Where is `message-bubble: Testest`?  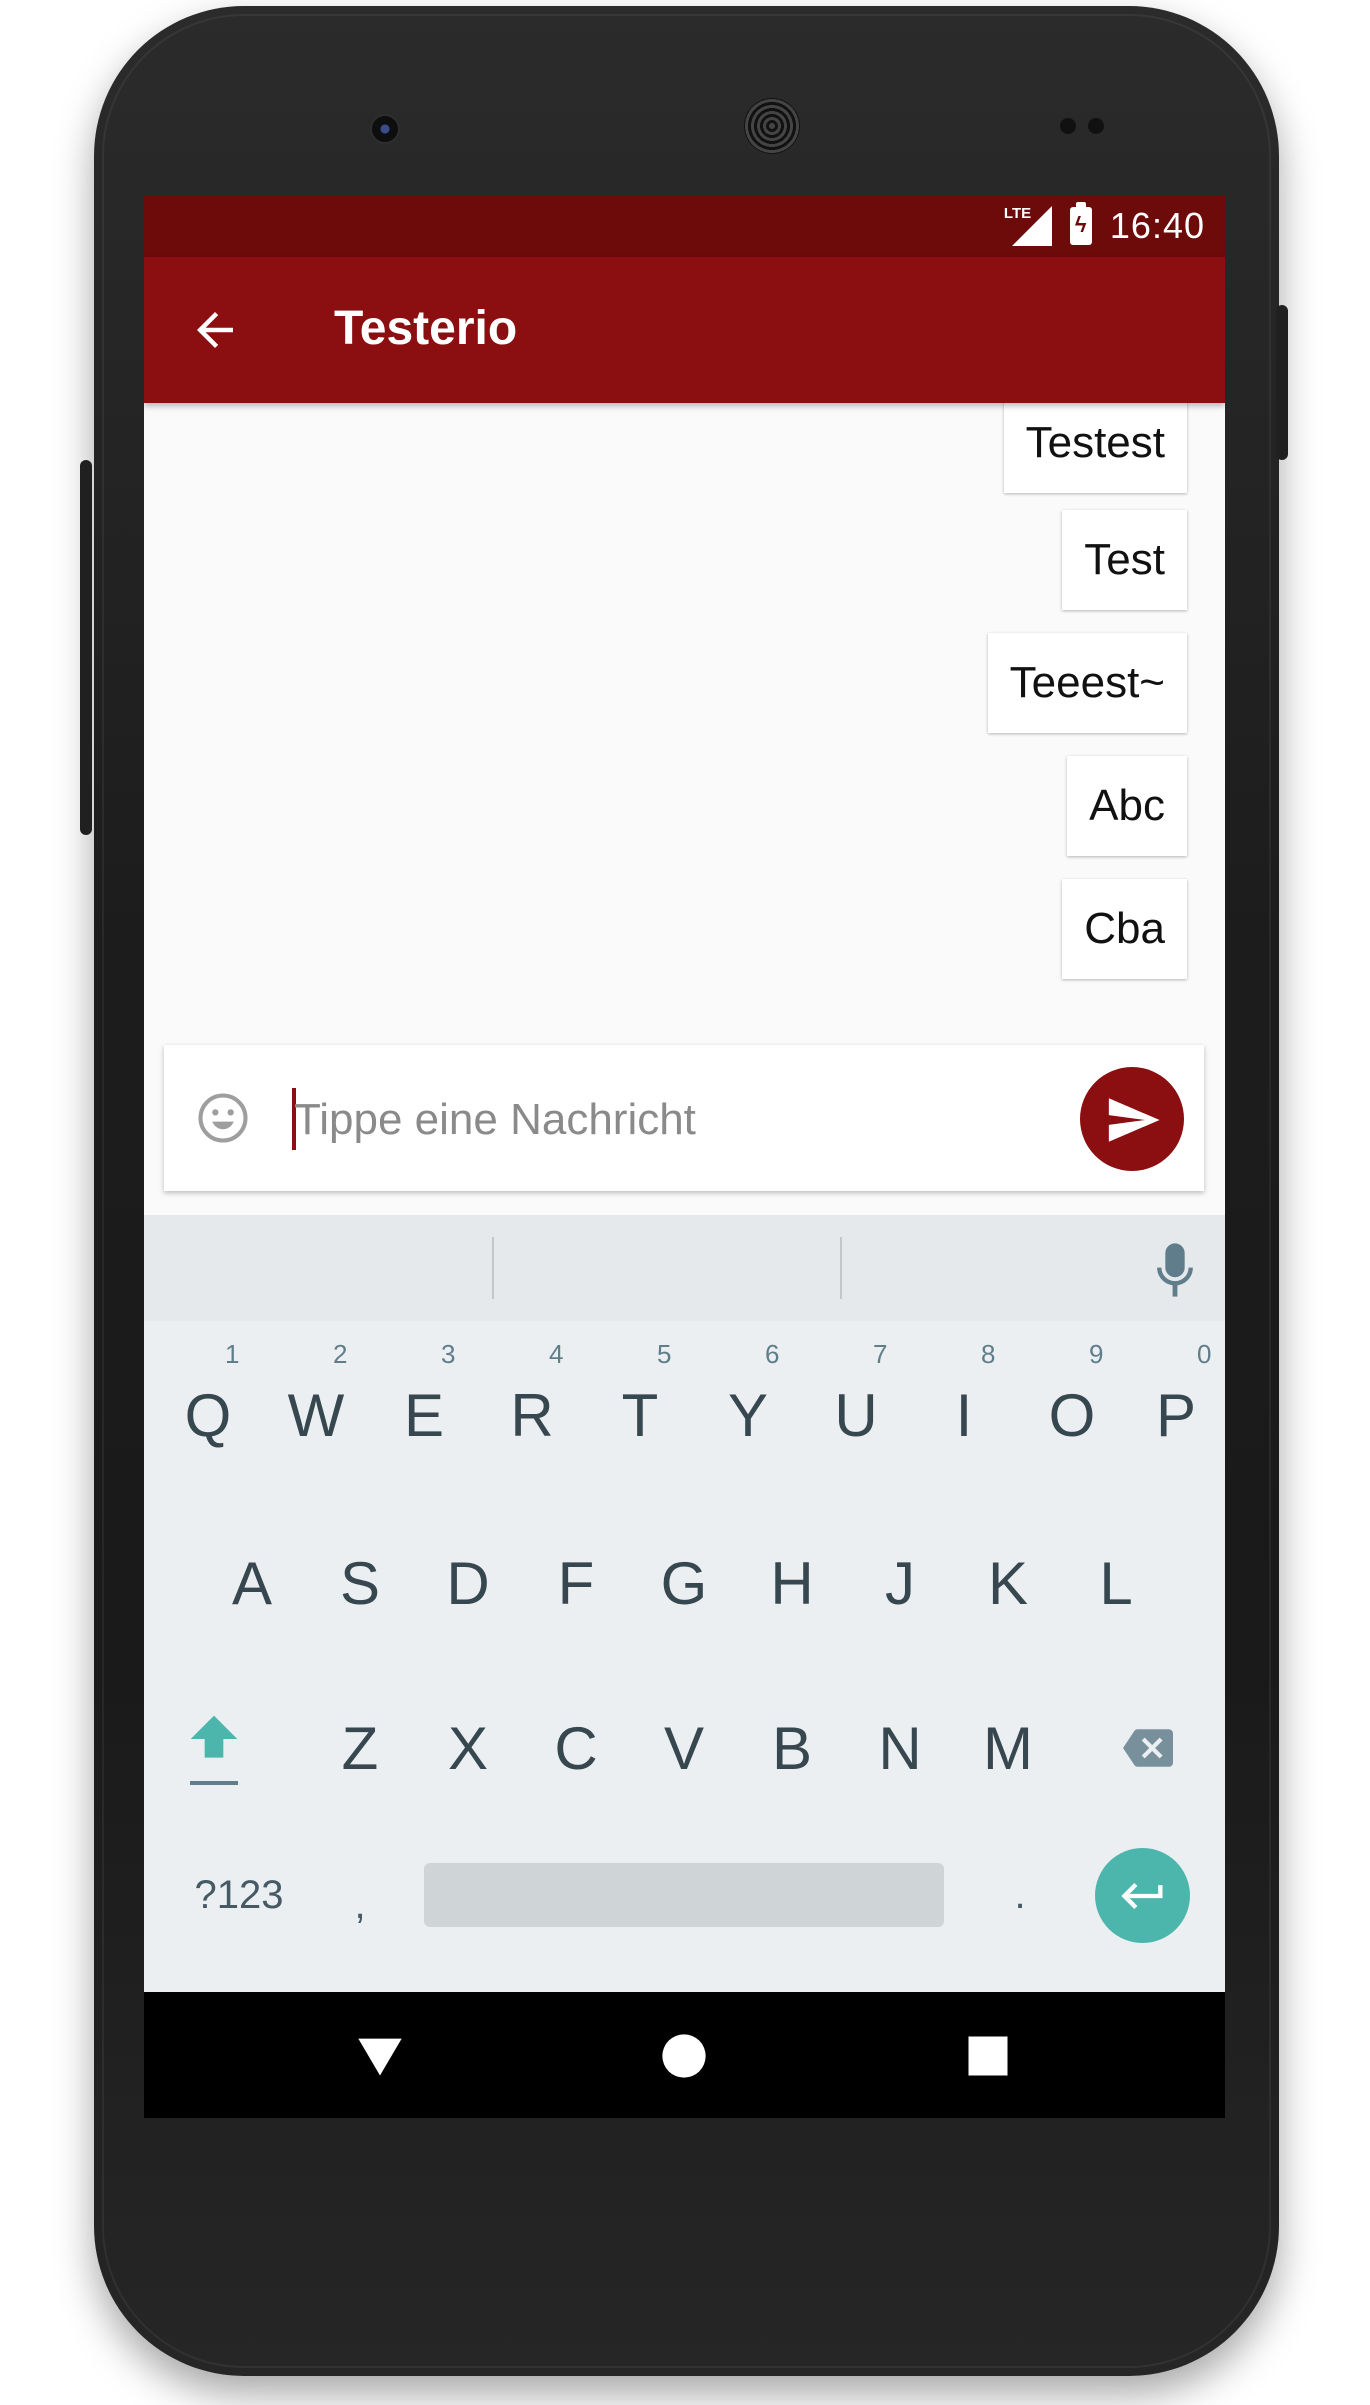
message-bubble: Testest is located at coordinates (1095, 443).